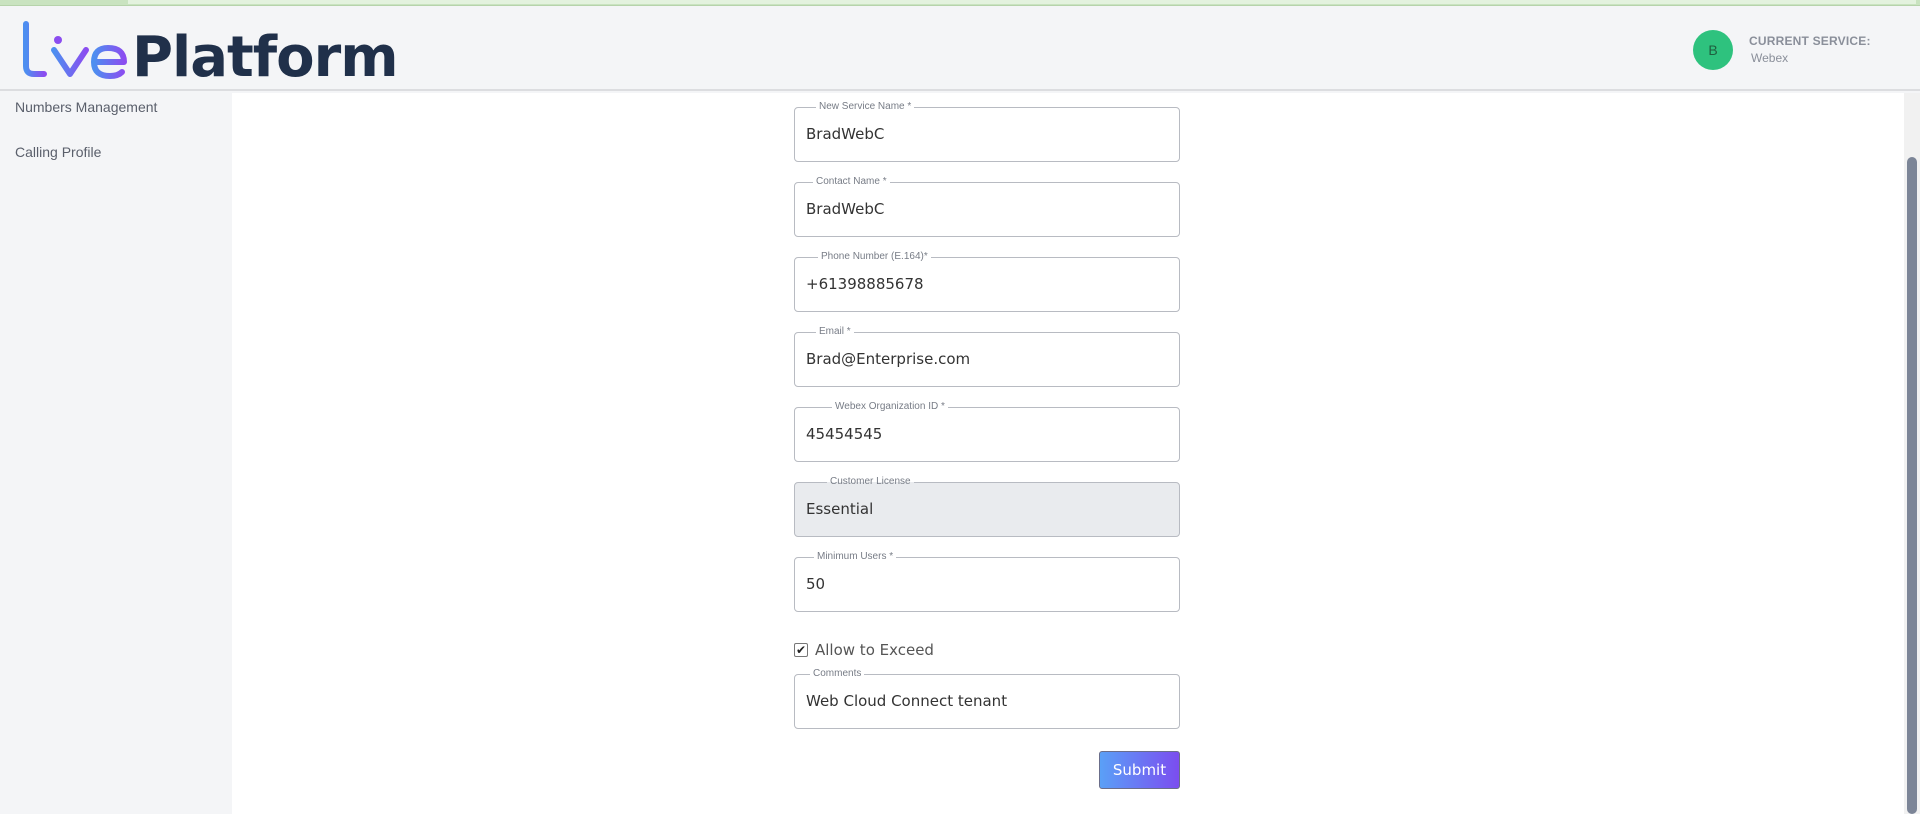 The height and width of the screenshot is (814, 1920). I want to click on field-value: Brad@Enterprise.com, so click(888, 359).